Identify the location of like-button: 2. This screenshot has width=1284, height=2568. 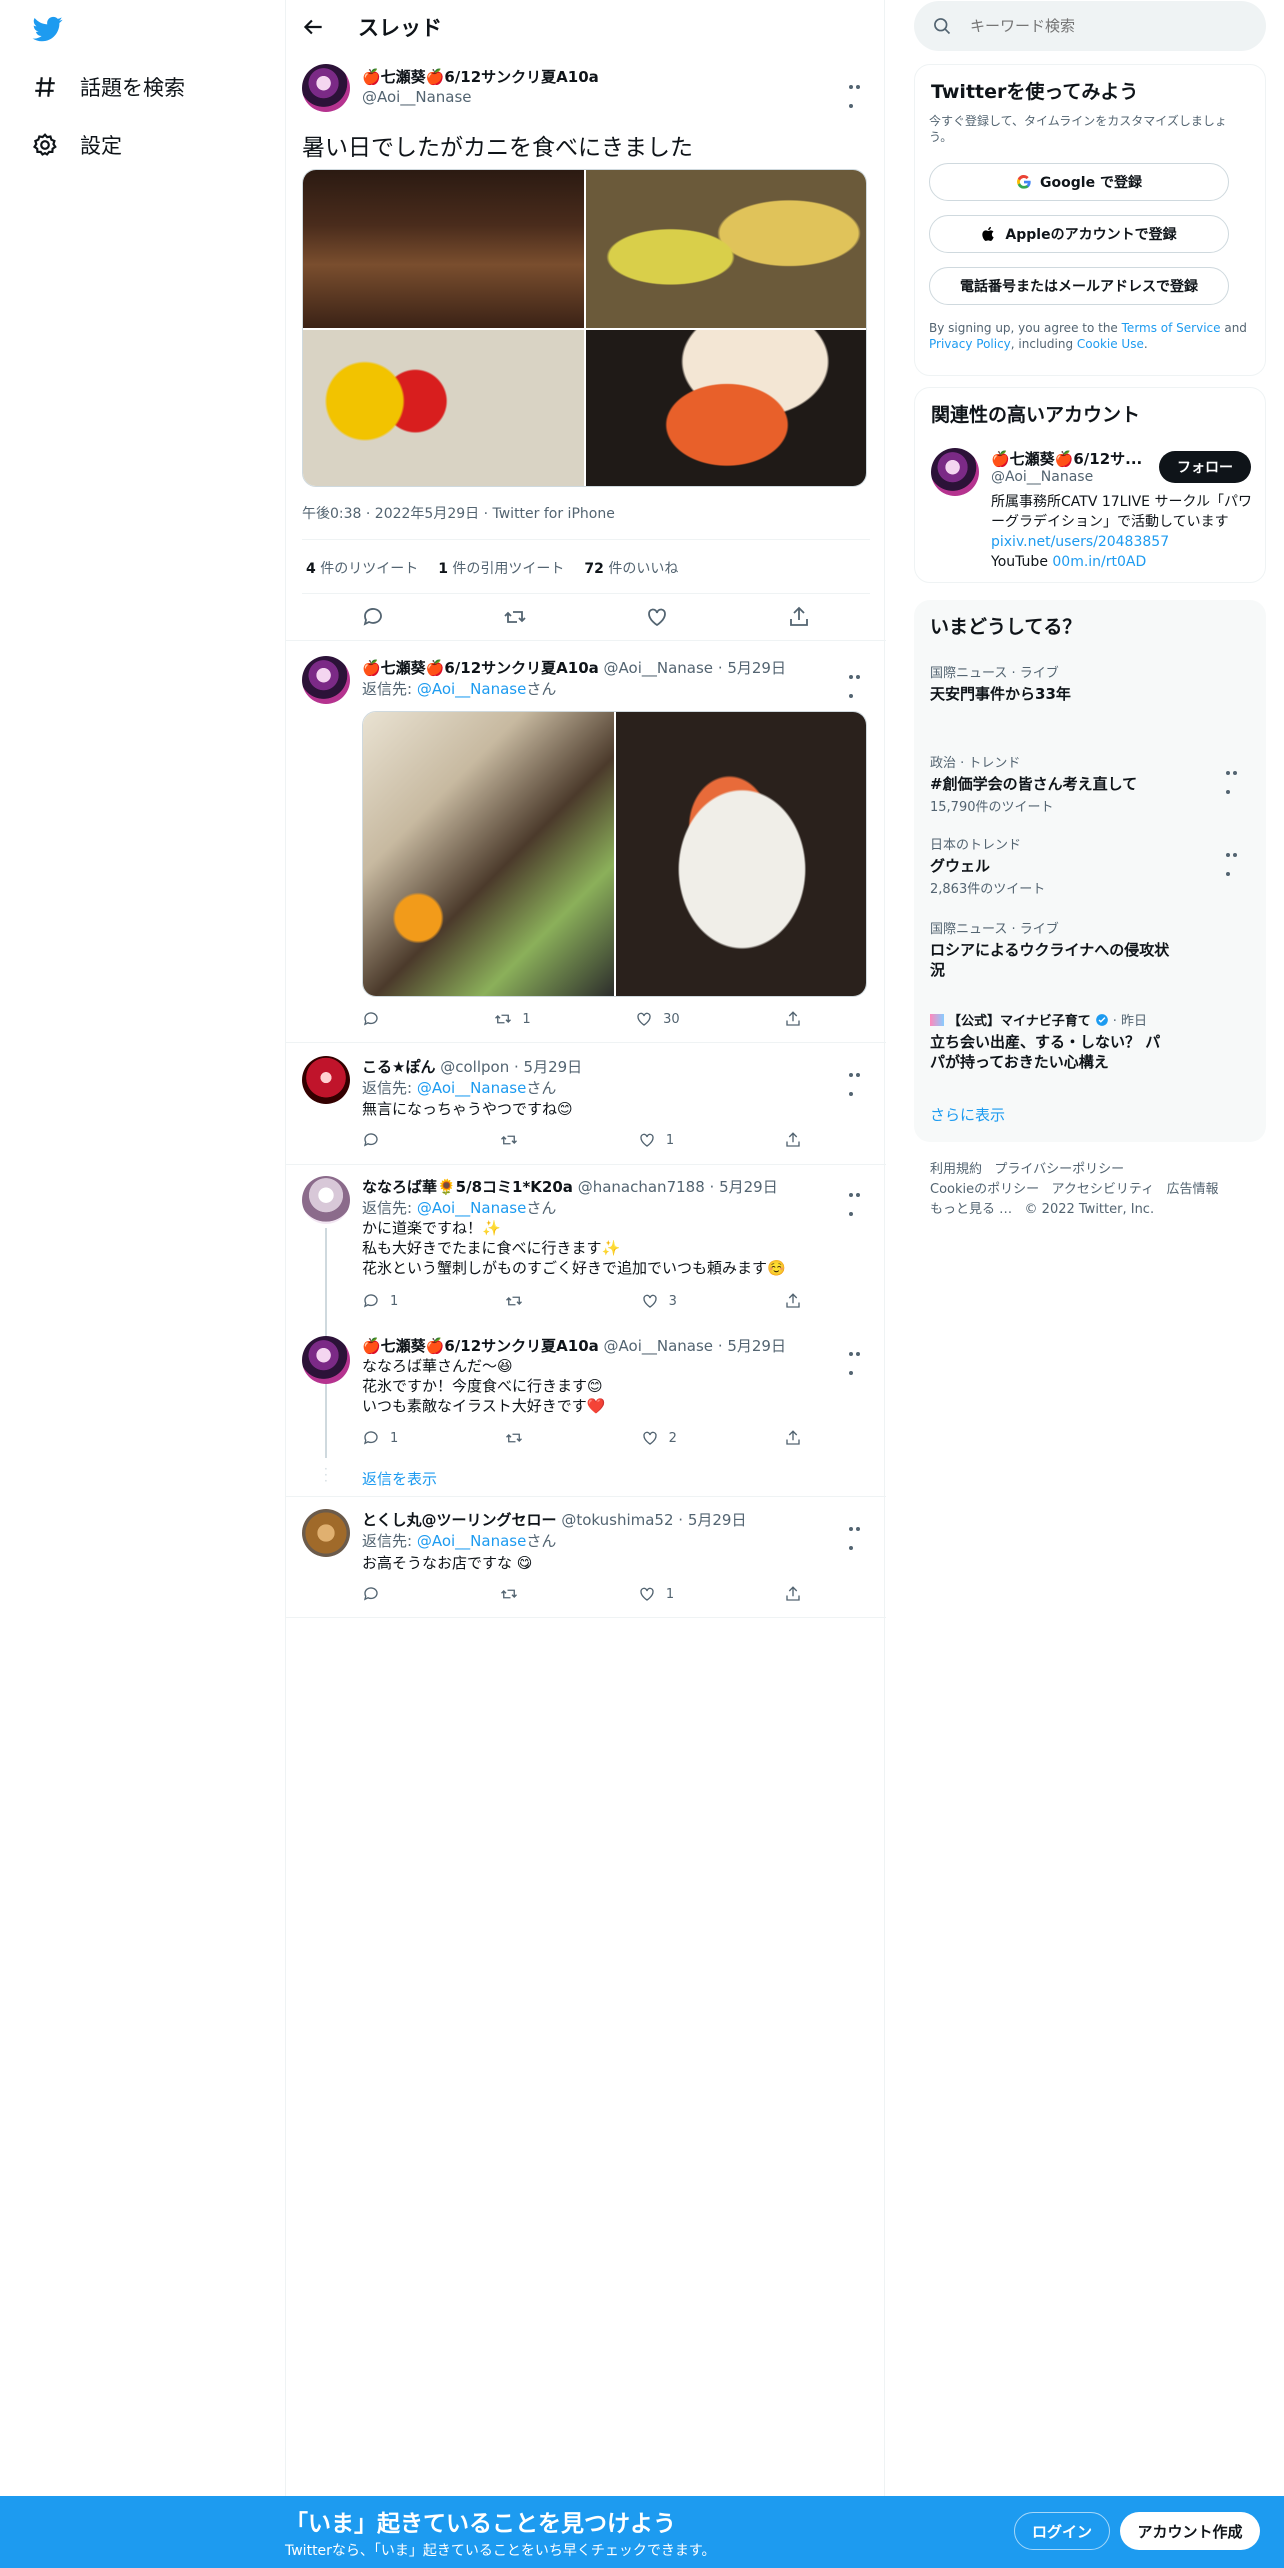
(659, 1438).